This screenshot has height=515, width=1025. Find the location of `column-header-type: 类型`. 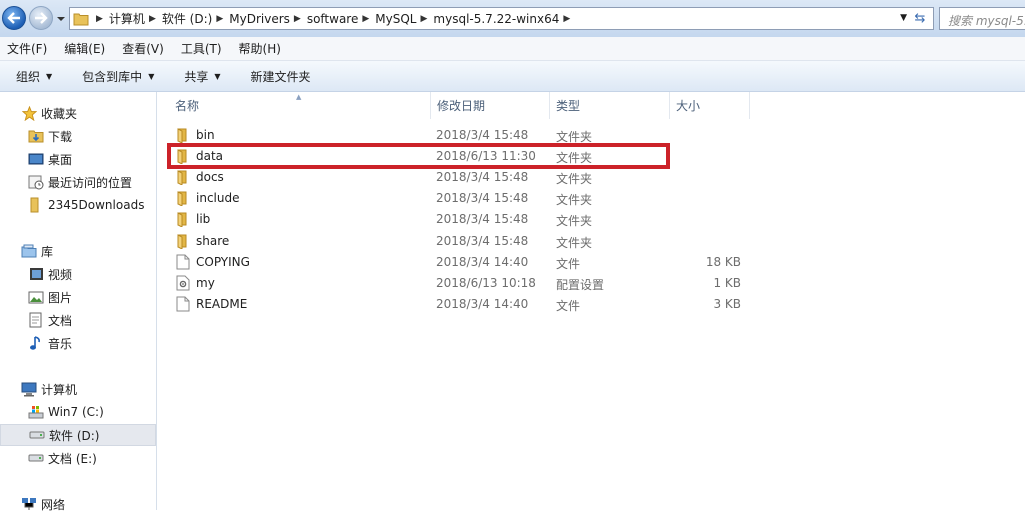

column-header-type: 类型 is located at coordinates (610, 105).